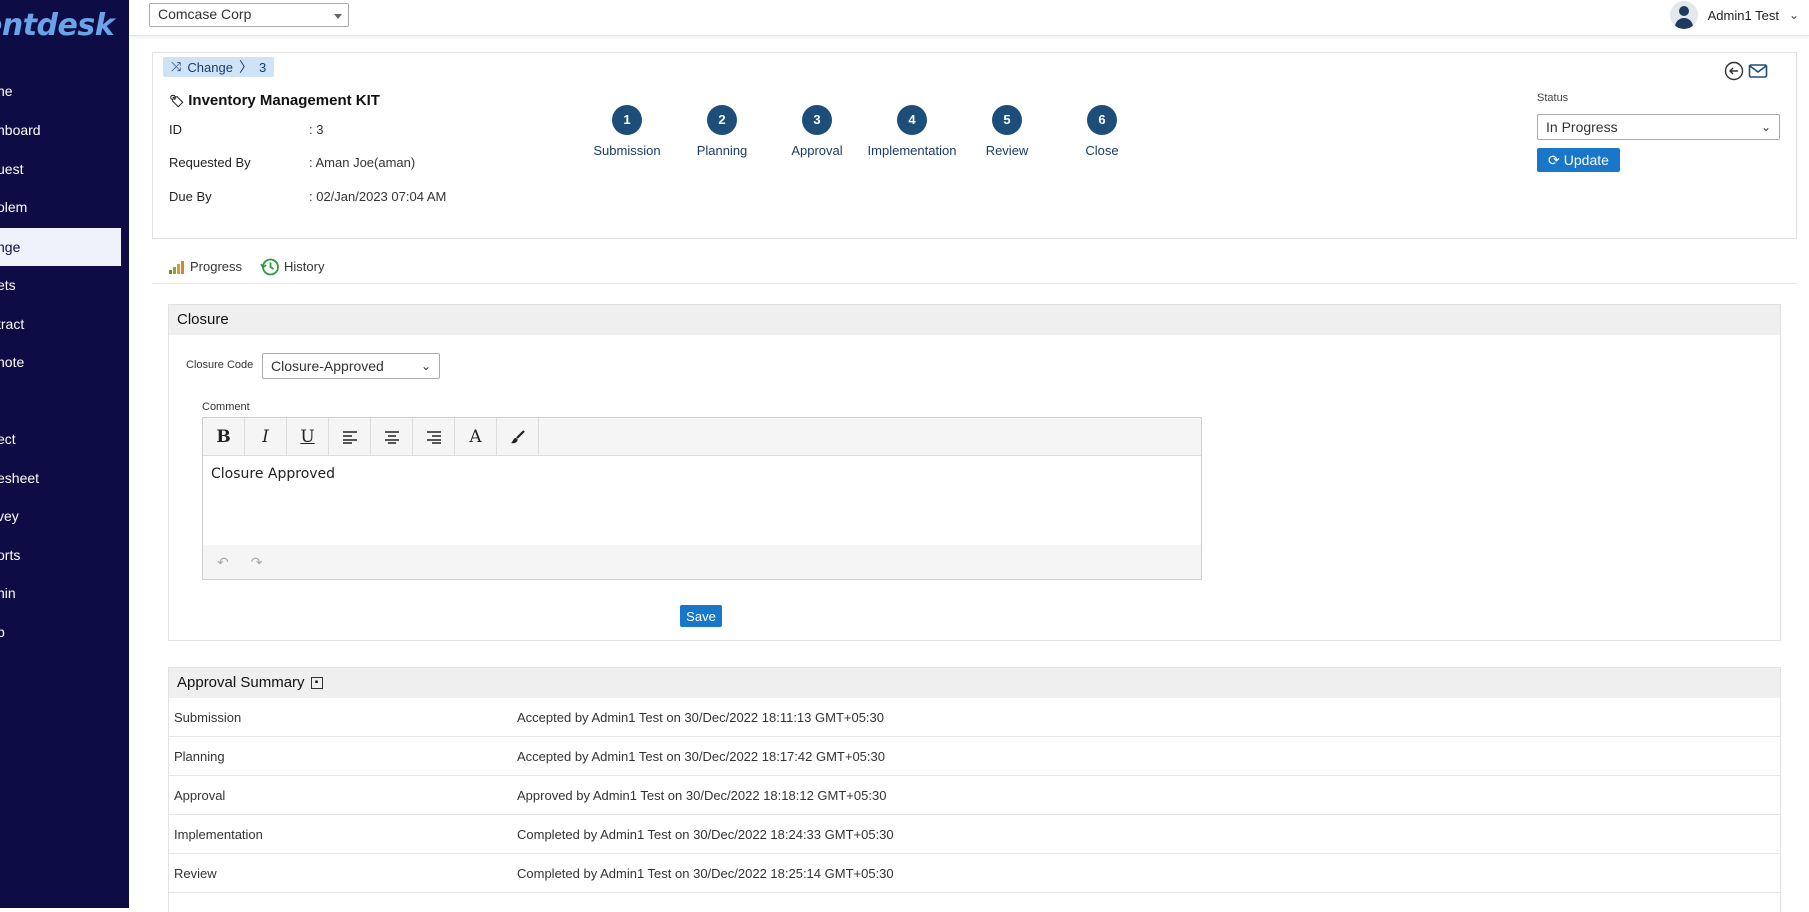 This screenshot has height=912, width=1809. What do you see at coordinates (722, 120) in the screenshot?
I see `step-number: 2` at bounding box center [722, 120].